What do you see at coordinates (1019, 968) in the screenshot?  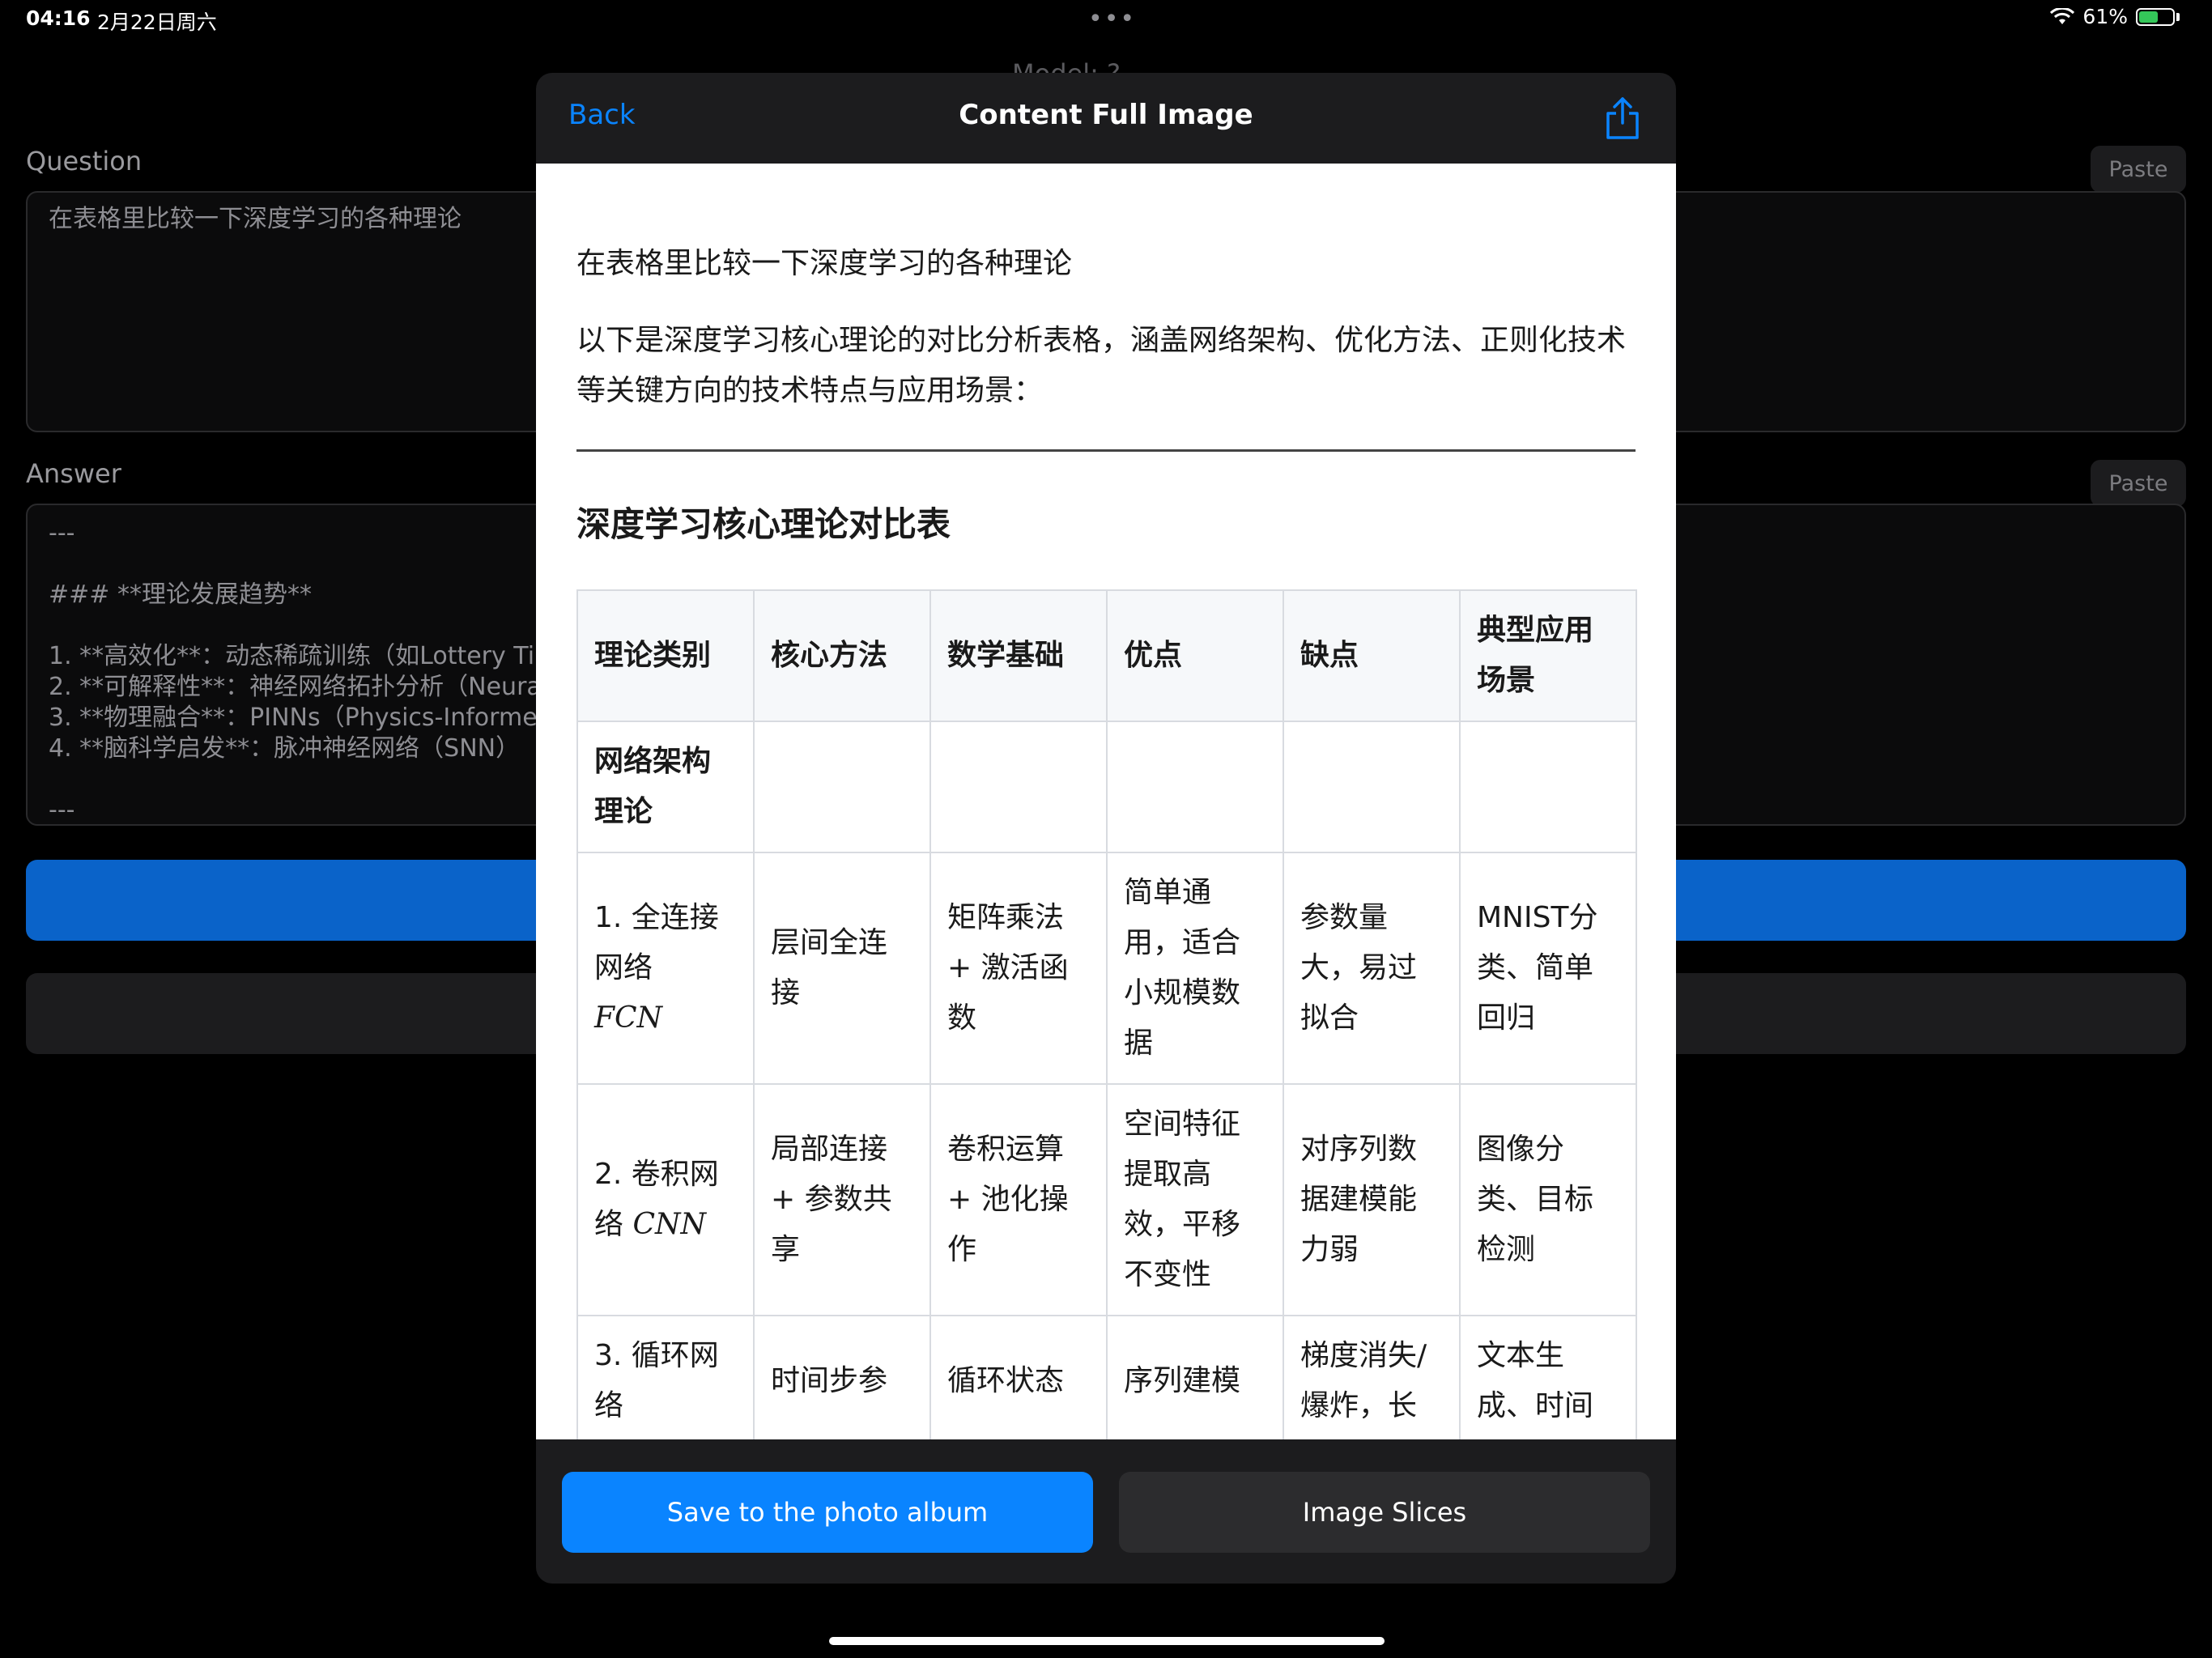 I see `table-cell: 矩阵乘法 + 激活函数` at bounding box center [1019, 968].